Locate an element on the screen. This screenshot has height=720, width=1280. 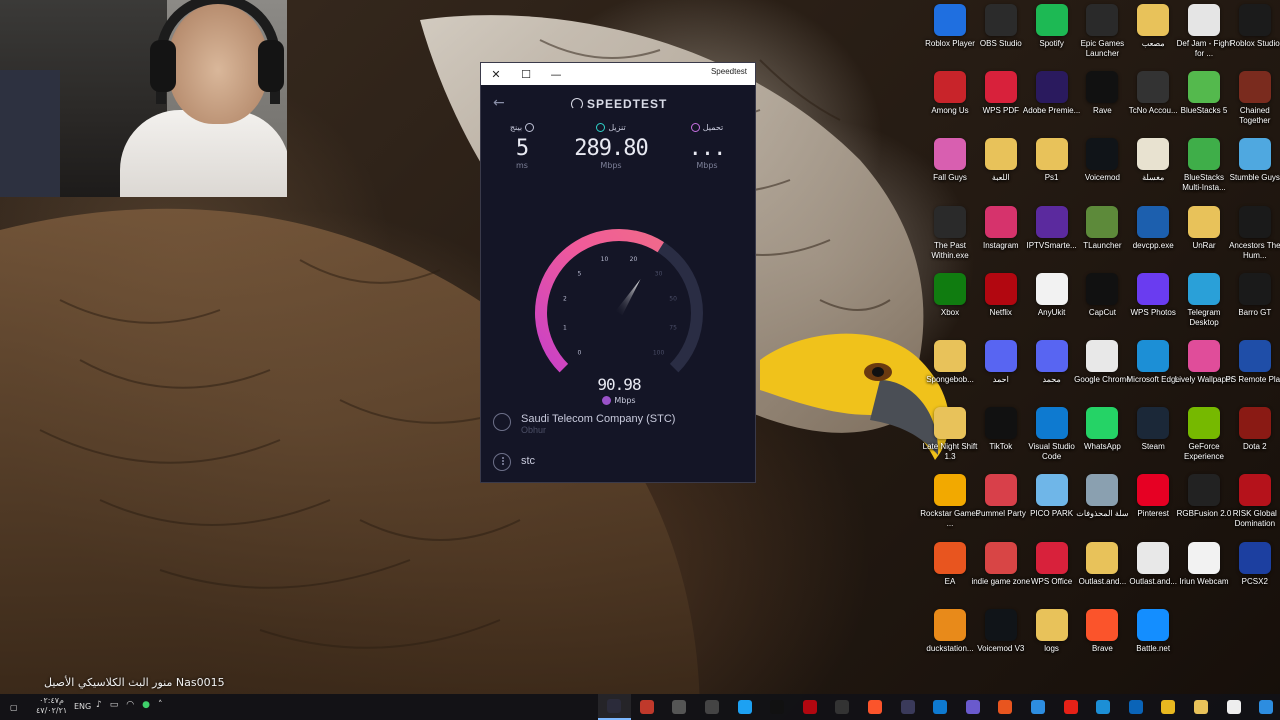
headset-earcup-right is located at coordinates (271, 66).